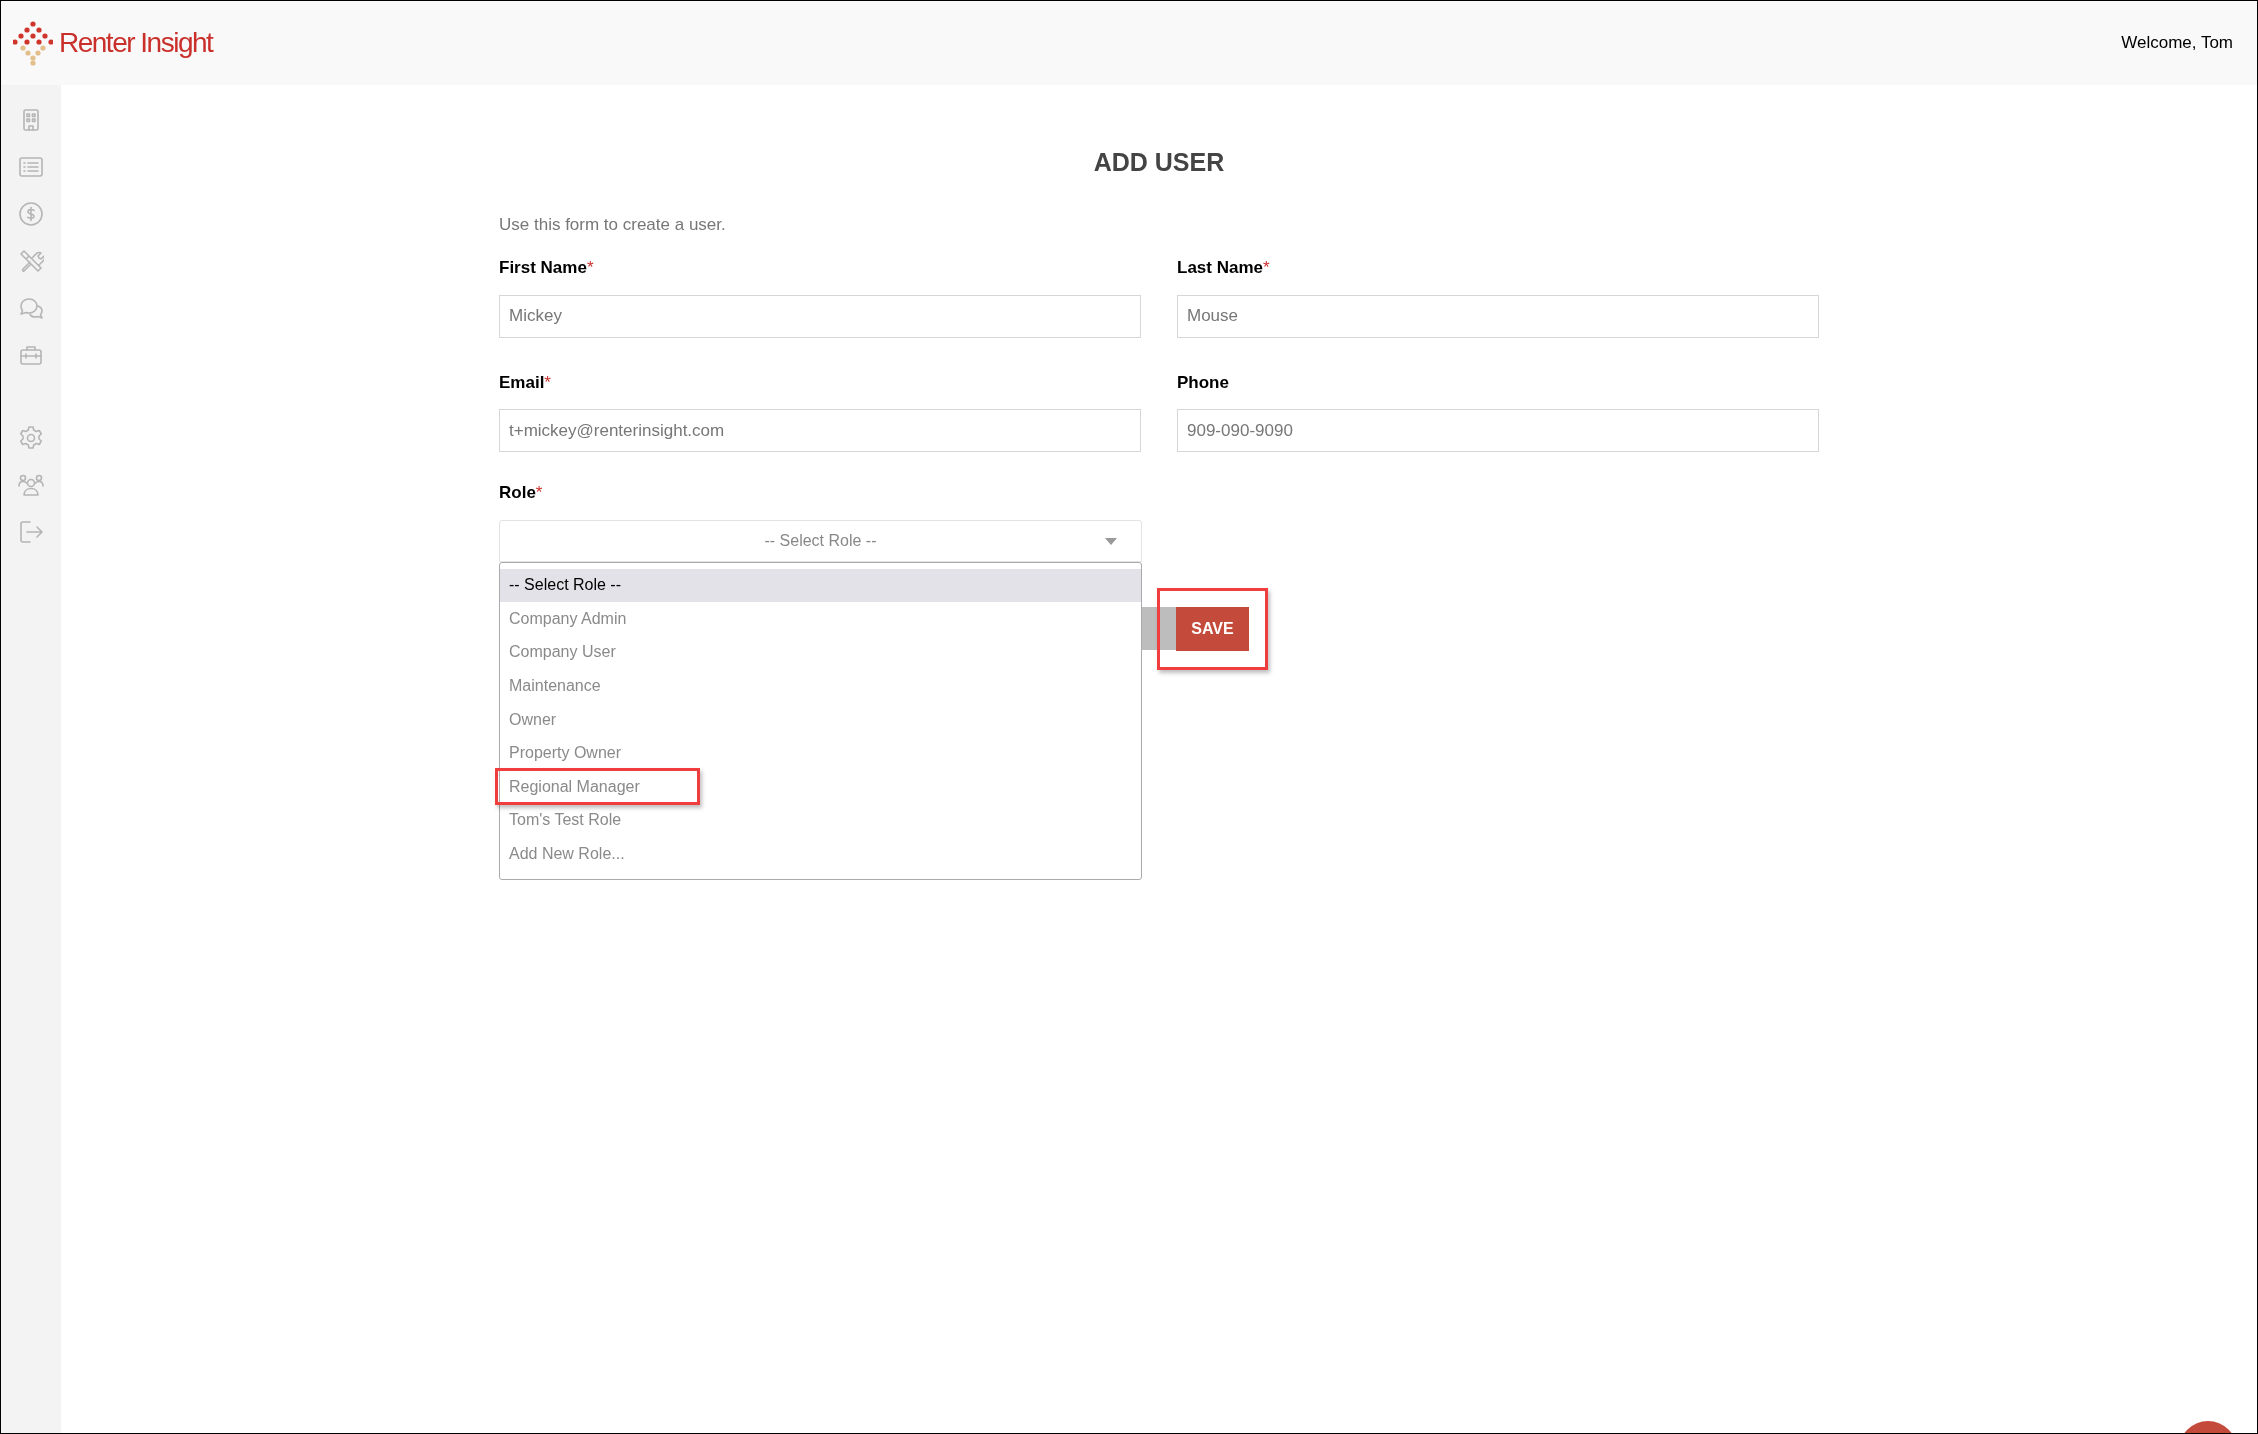 The height and width of the screenshot is (1434, 2258). I want to click on dropdown-option: Maintenance, so click(820, 686).